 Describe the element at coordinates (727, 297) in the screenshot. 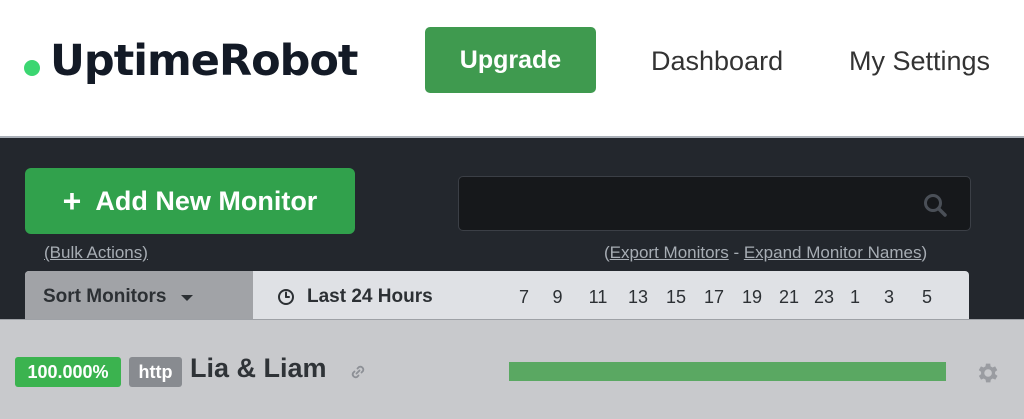

I see `hour-labels: 7 9 11 13 15 17 19 21 23 1 3 5` at that location.